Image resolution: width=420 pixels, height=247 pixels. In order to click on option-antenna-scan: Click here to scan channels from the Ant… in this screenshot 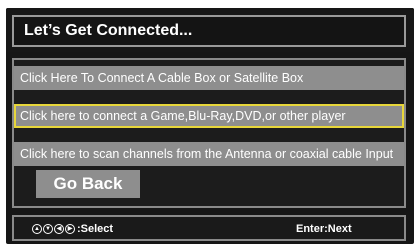, I will do `click(209, 154)`.